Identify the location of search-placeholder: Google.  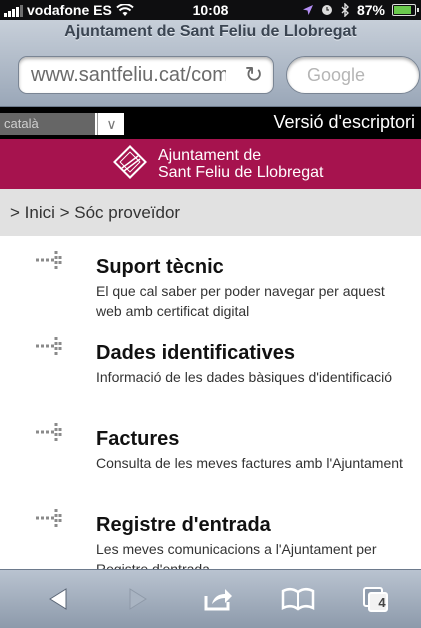
(336, 75).